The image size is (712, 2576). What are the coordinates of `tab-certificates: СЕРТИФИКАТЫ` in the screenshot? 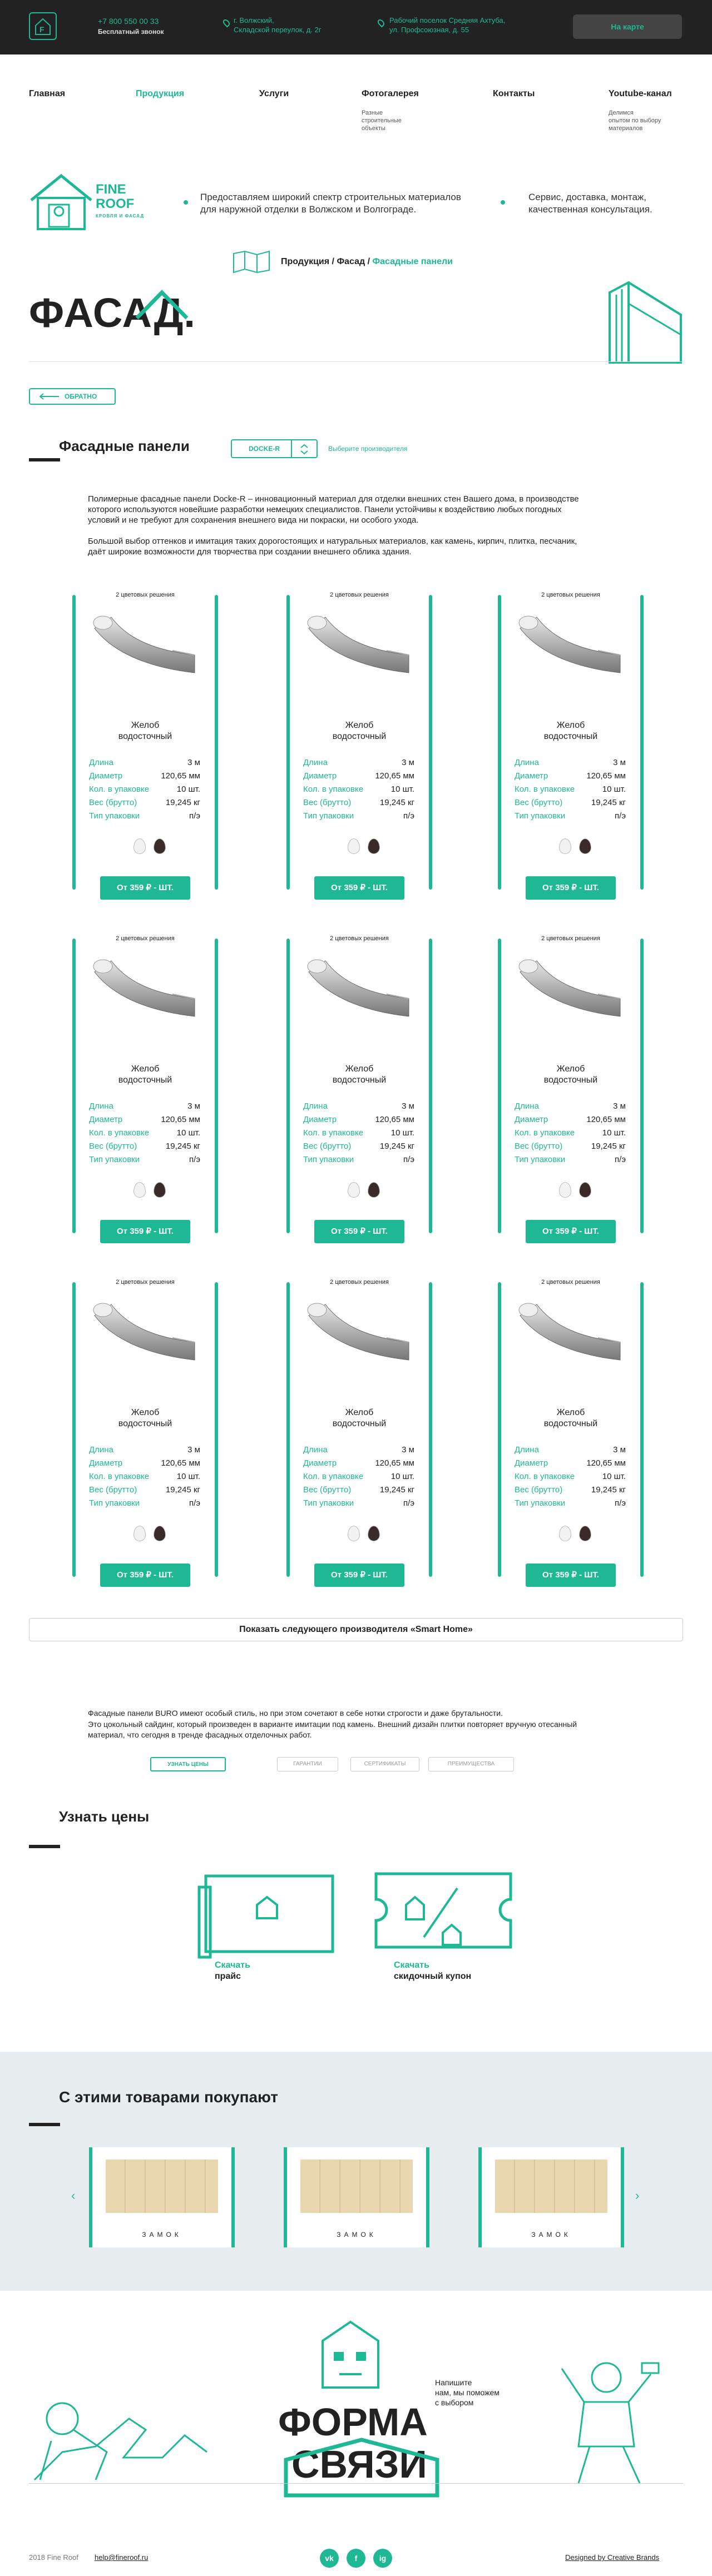 It's located at (384, 1764).